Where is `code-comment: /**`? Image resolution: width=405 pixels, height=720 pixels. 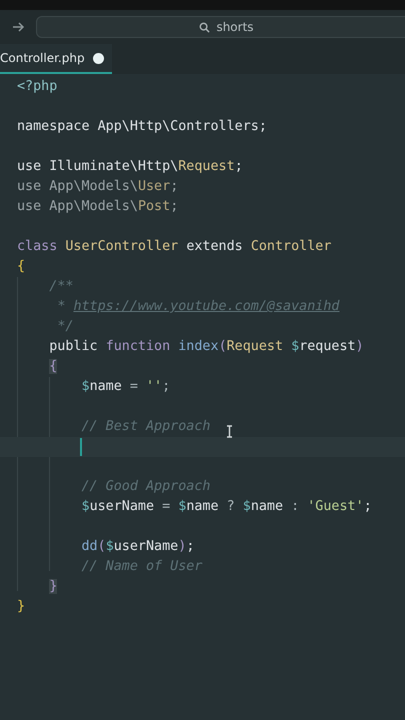
code-comment: /** is located at coordinates (61, 286).